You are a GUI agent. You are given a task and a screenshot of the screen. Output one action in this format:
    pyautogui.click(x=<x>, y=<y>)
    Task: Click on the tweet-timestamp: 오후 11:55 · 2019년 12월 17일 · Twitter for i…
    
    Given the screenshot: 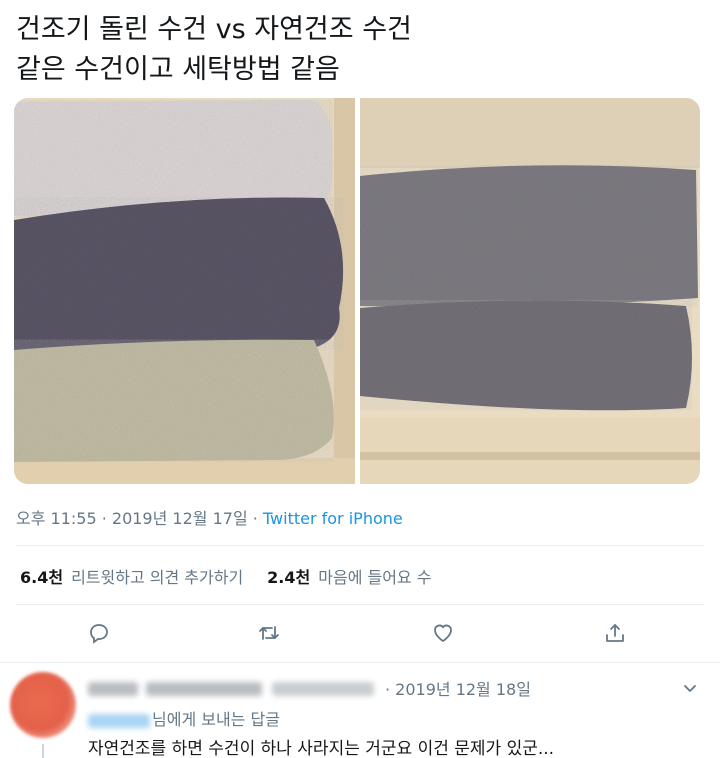 What is the action you would take?
    pyautogui.click(x=209, y=517)
    